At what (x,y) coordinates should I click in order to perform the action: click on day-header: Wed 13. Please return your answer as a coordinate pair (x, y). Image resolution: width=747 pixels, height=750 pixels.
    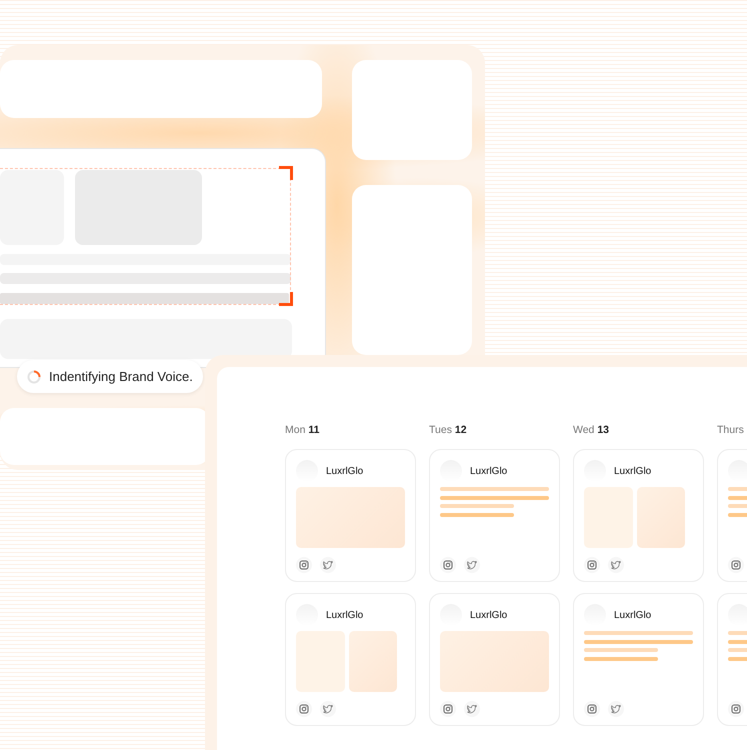
    Looking at the image, I should click on (591, 430).